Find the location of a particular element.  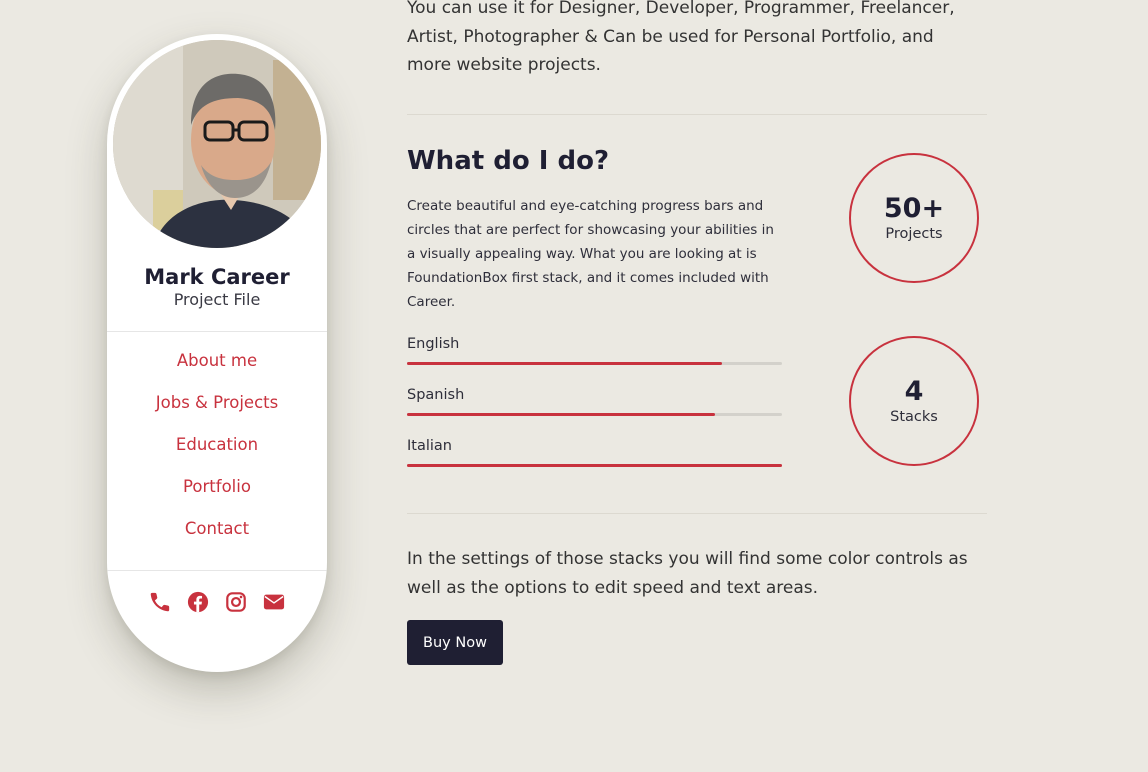

stat-label: Projects is located at coordinates (914, 234).